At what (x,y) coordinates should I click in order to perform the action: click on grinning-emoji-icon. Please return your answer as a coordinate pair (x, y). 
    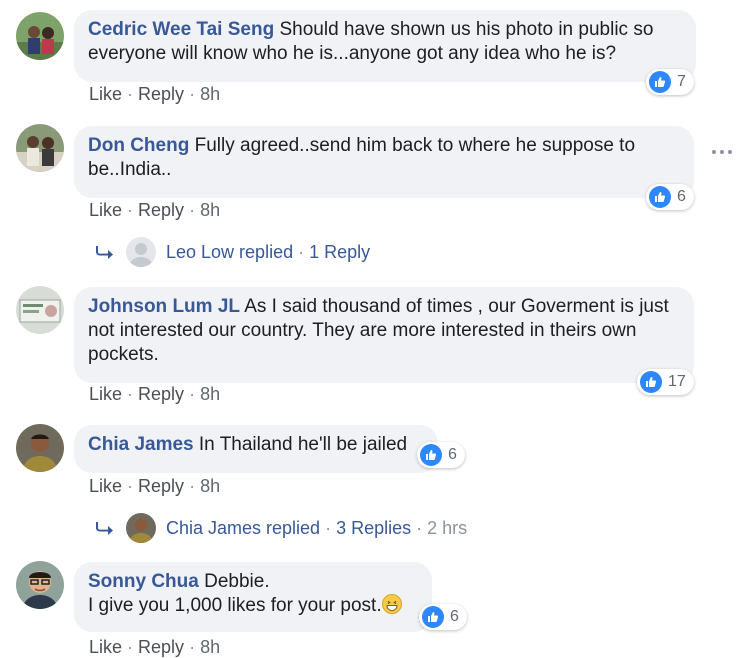
    Looking at the image, I should click on (391, 604).